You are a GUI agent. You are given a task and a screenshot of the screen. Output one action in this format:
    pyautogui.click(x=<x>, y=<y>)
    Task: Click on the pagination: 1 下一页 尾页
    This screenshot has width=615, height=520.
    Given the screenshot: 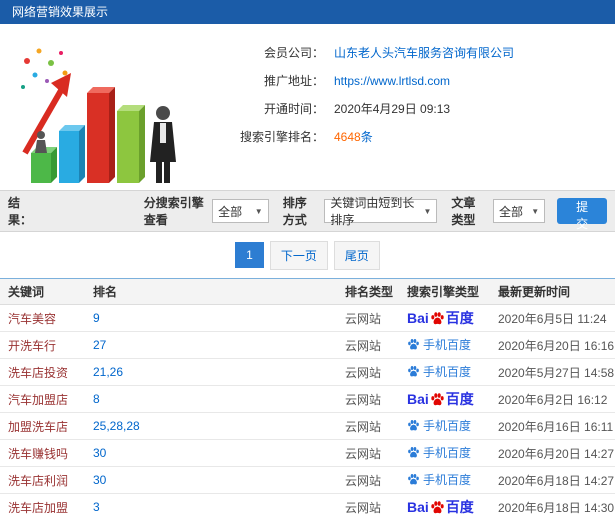 What is the action you would take?
    pyautogui.click(x=307, y=255)
    